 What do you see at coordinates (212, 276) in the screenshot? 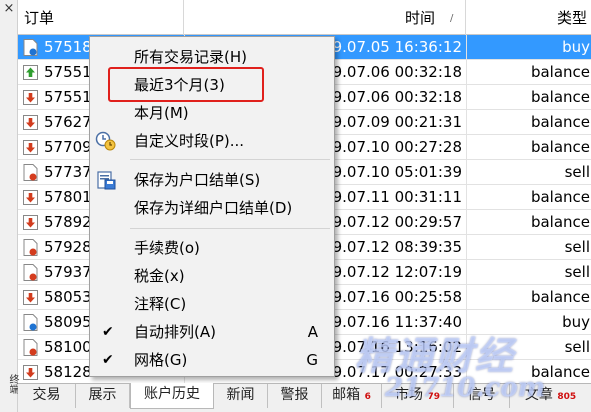
I see `menu-item-taxes: 税金(x)` at bounding box center [212, 276].